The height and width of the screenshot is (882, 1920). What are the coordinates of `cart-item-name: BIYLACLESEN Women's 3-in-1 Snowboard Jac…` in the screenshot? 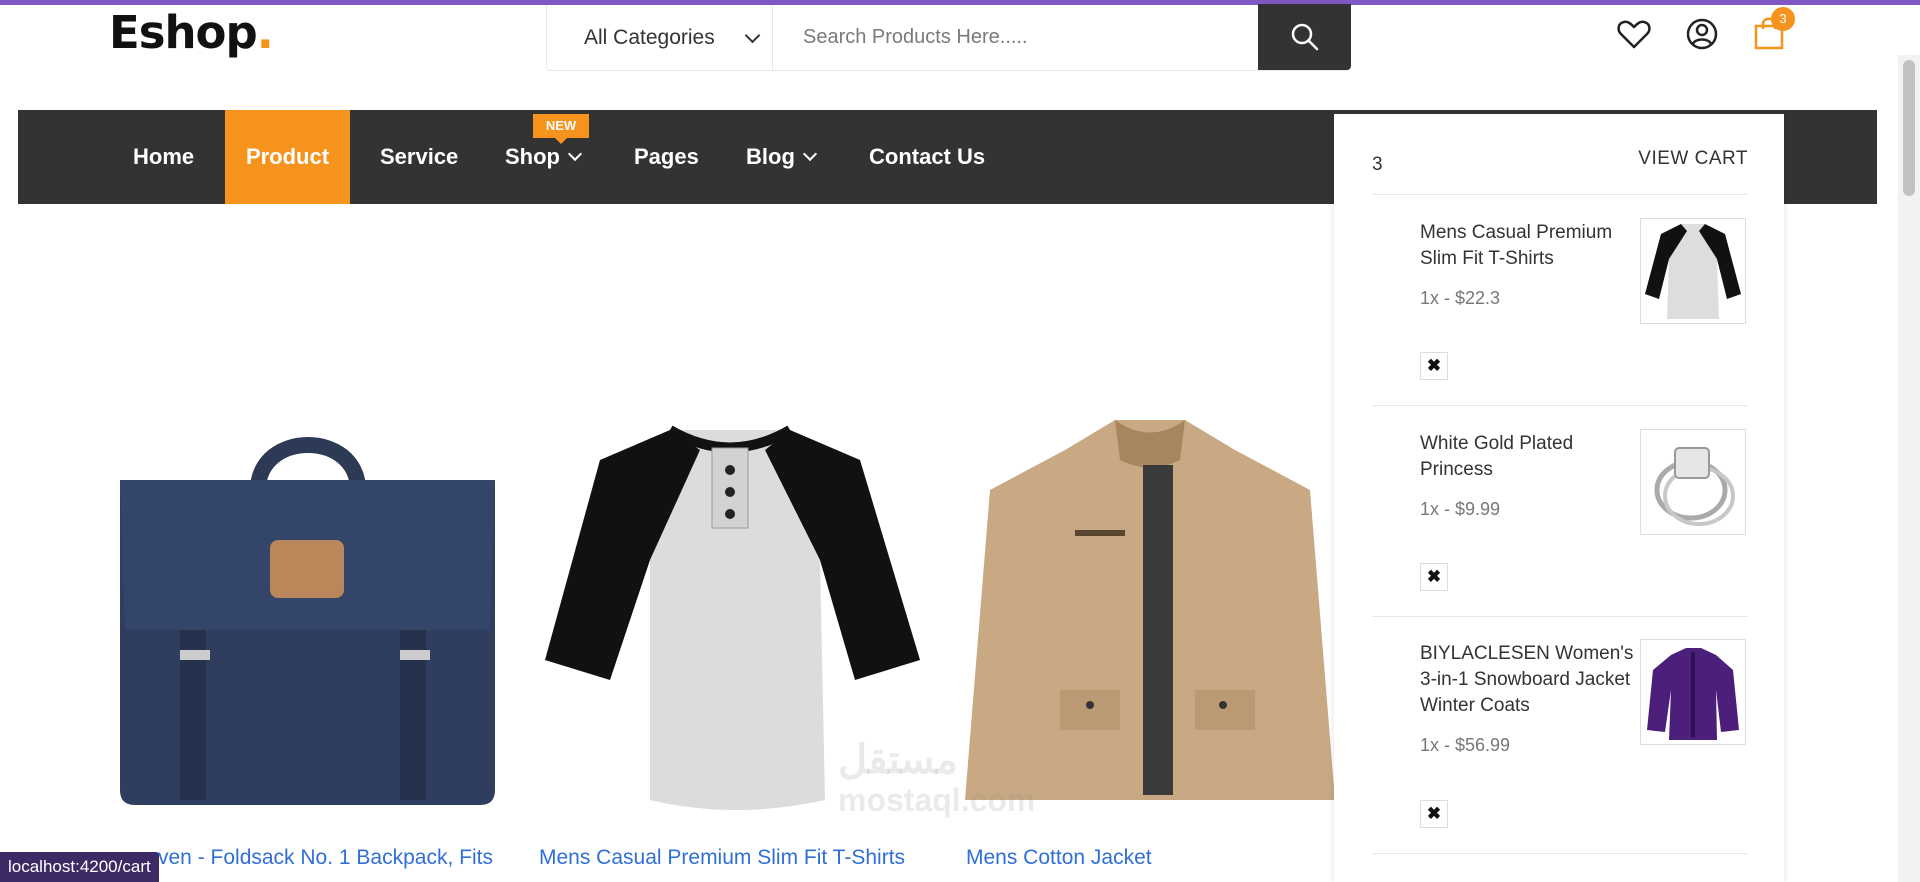 It's located at (1535, 680).